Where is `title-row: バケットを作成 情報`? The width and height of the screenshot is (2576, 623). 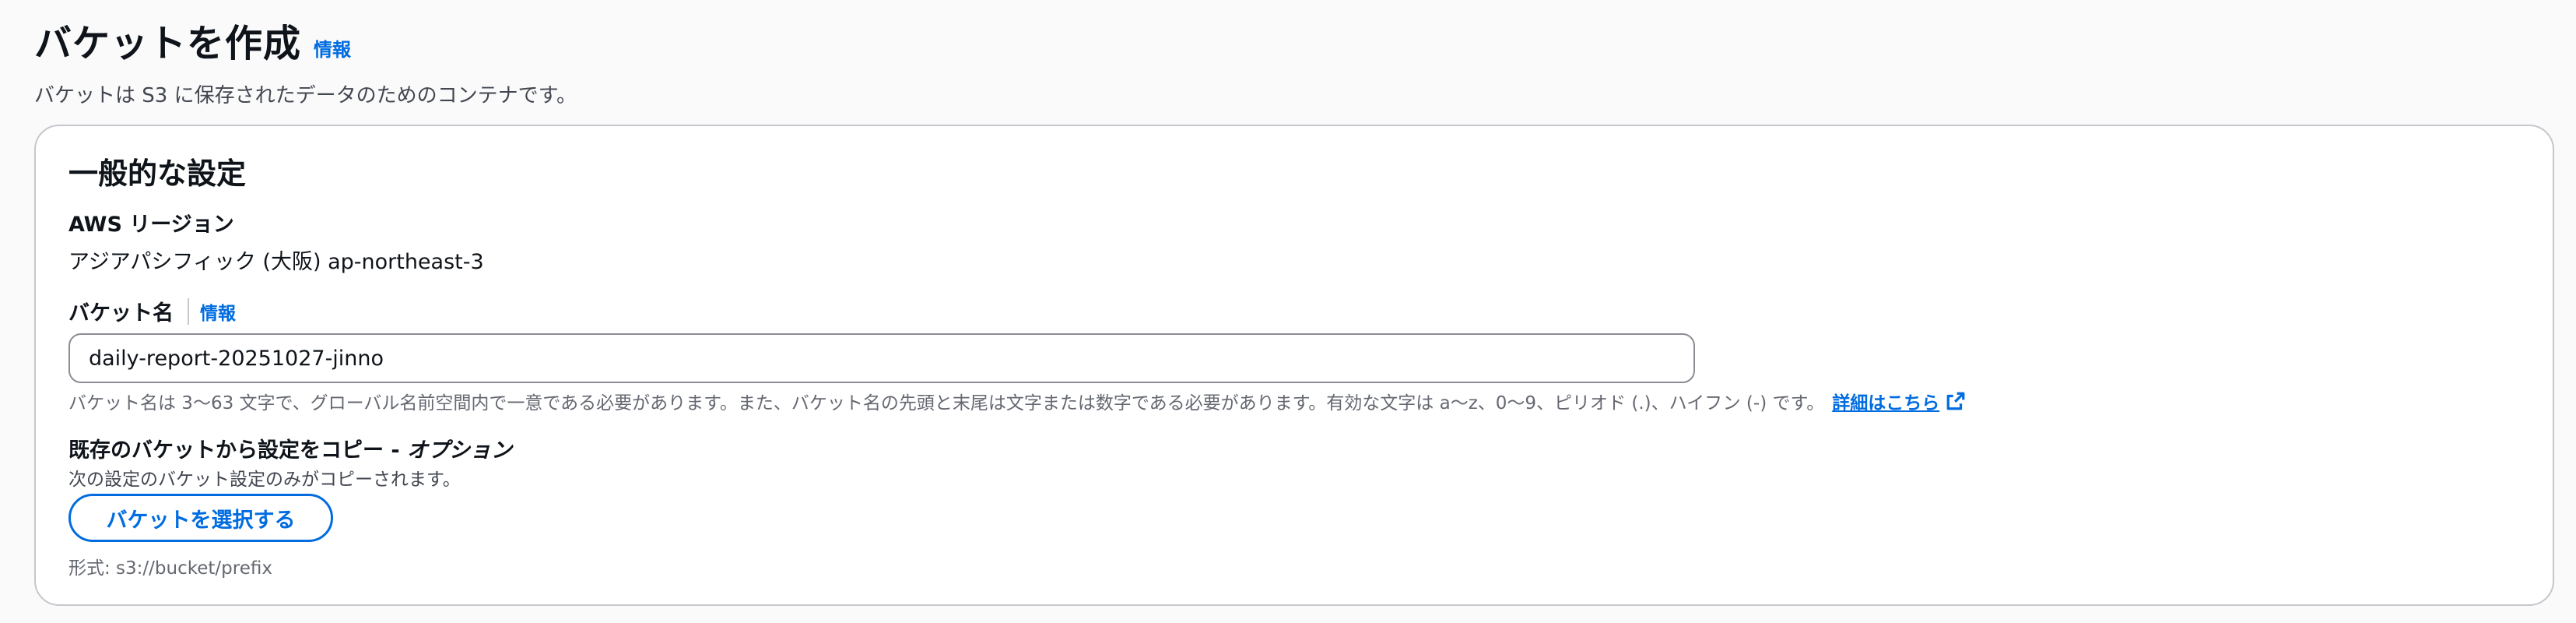 title-row: バケットを作成 情報 is located at coordinates (306, 39).